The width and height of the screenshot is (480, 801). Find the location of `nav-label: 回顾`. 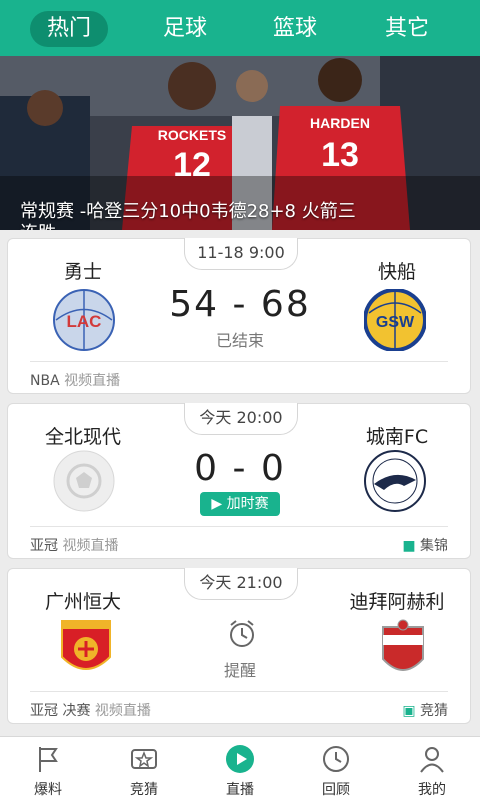

nav-label: 回顾 is located at coordinates (336, 790).